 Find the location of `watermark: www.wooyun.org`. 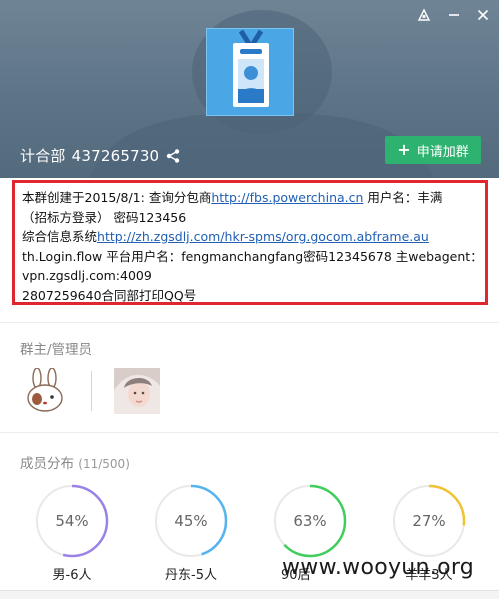

watermark: www.wooyun.org is located at coordinates (378, 567).